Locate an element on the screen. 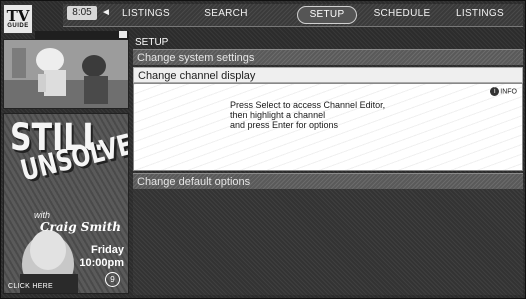 This screenshot has height=299, width=526. tab-schedule: SCHEDULE is located at coordinates (402, 14).